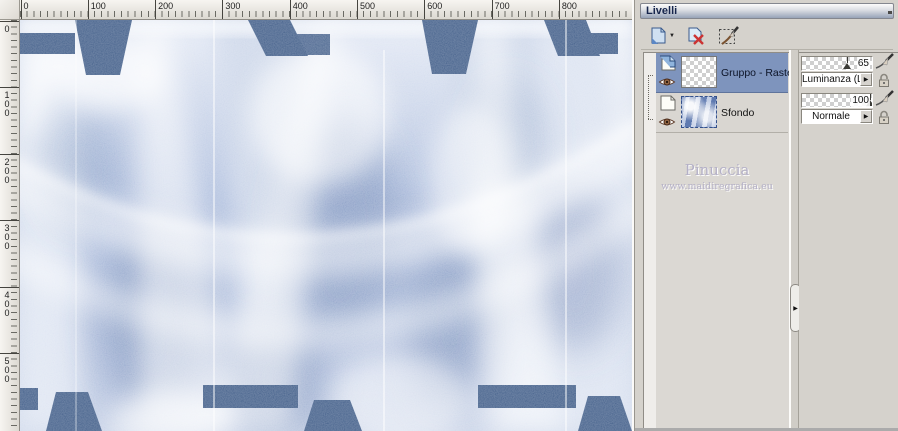 This screenshot has height=431, width=898. I want to click on h-ruler-mark: 600, so click(433, 9).